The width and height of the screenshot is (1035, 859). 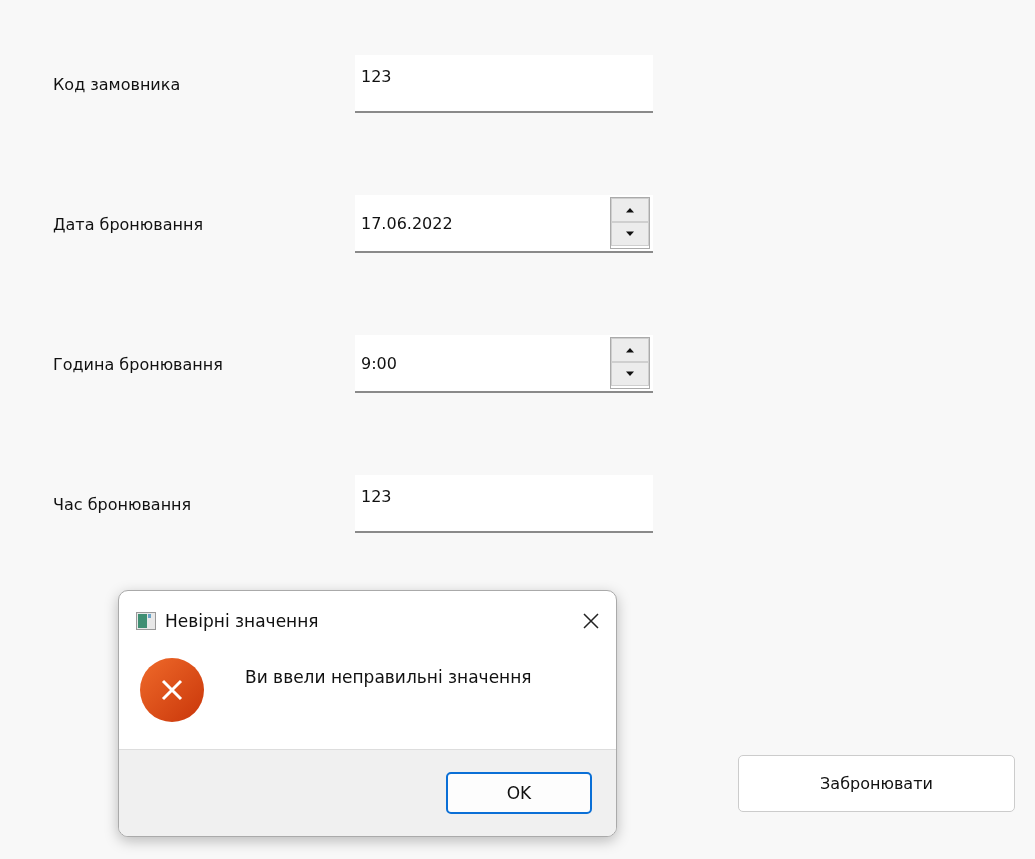 What do you see at coordinates (242, 621) in the screenshot?
I see `dialog-title: Невірні значення` at bounding box center [242, 621].